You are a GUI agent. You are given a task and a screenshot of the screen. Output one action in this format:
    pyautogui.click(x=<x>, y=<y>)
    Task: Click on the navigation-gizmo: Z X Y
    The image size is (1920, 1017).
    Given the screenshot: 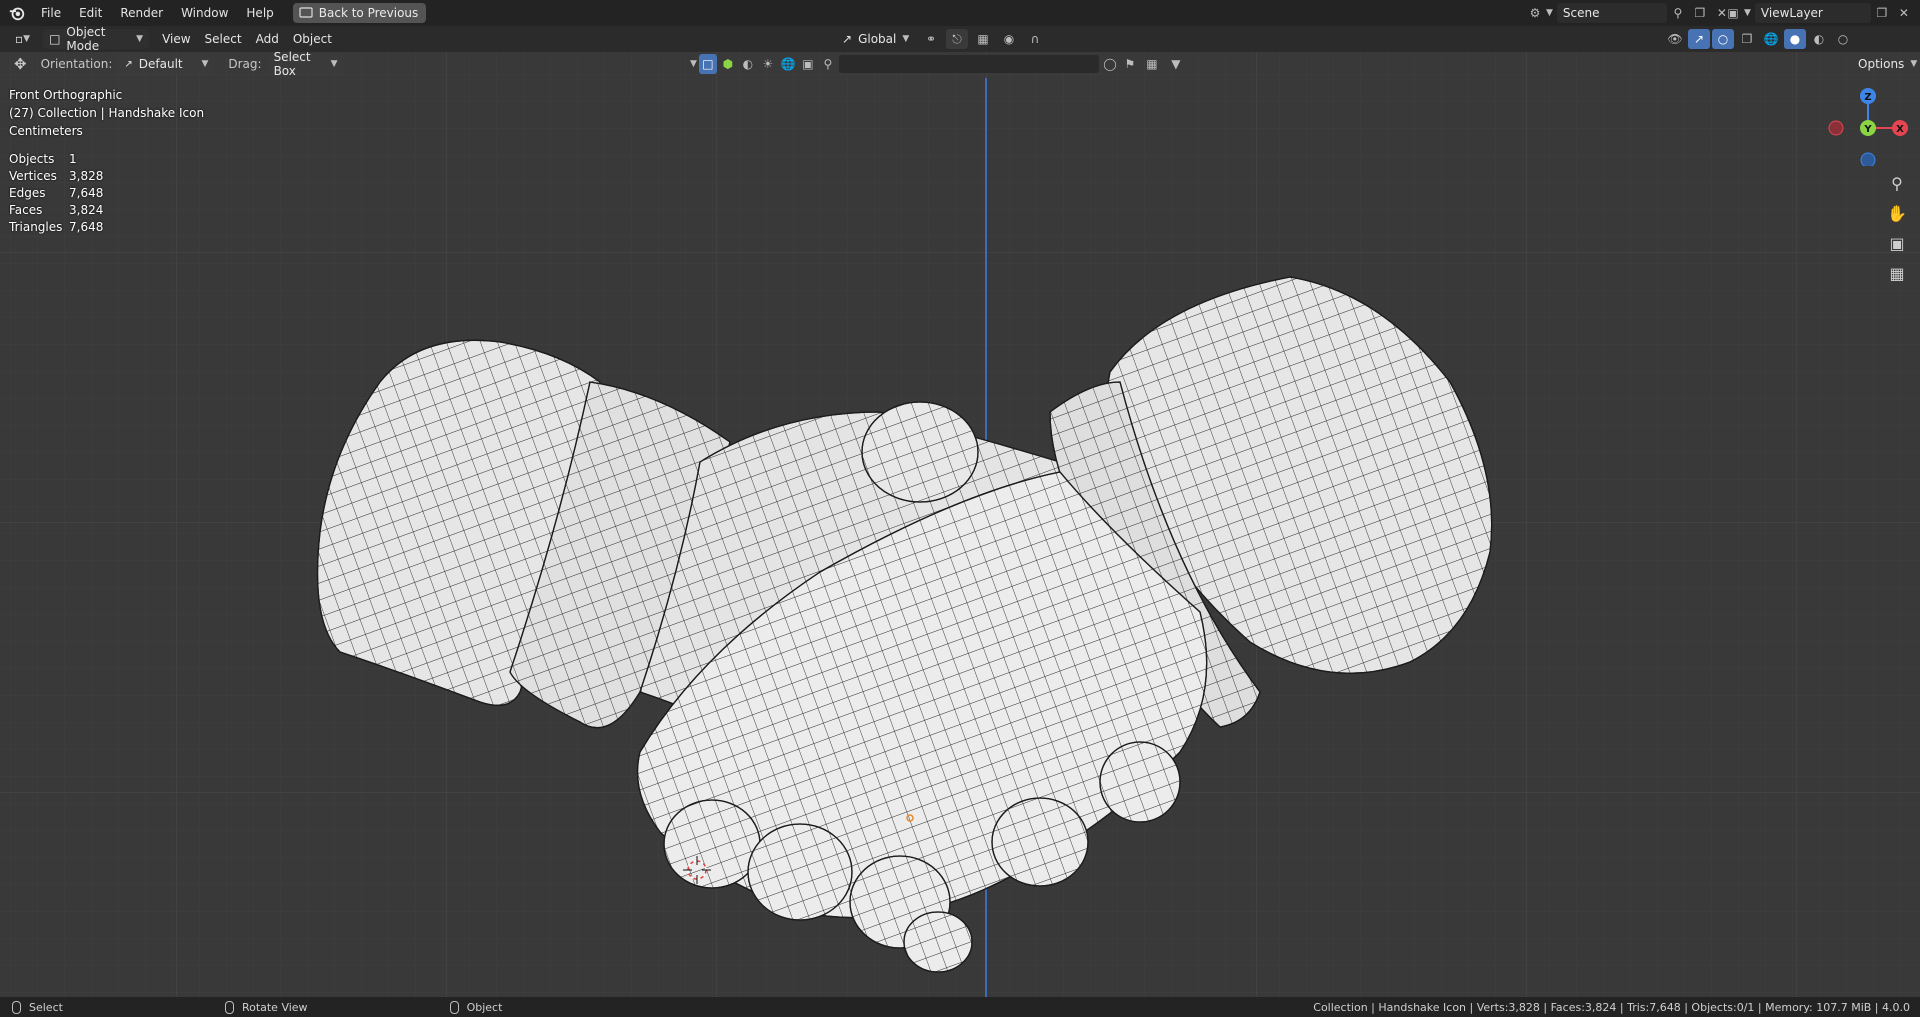 What is the action you would take?
    pyautogui.click(x=1868, y=126)
    